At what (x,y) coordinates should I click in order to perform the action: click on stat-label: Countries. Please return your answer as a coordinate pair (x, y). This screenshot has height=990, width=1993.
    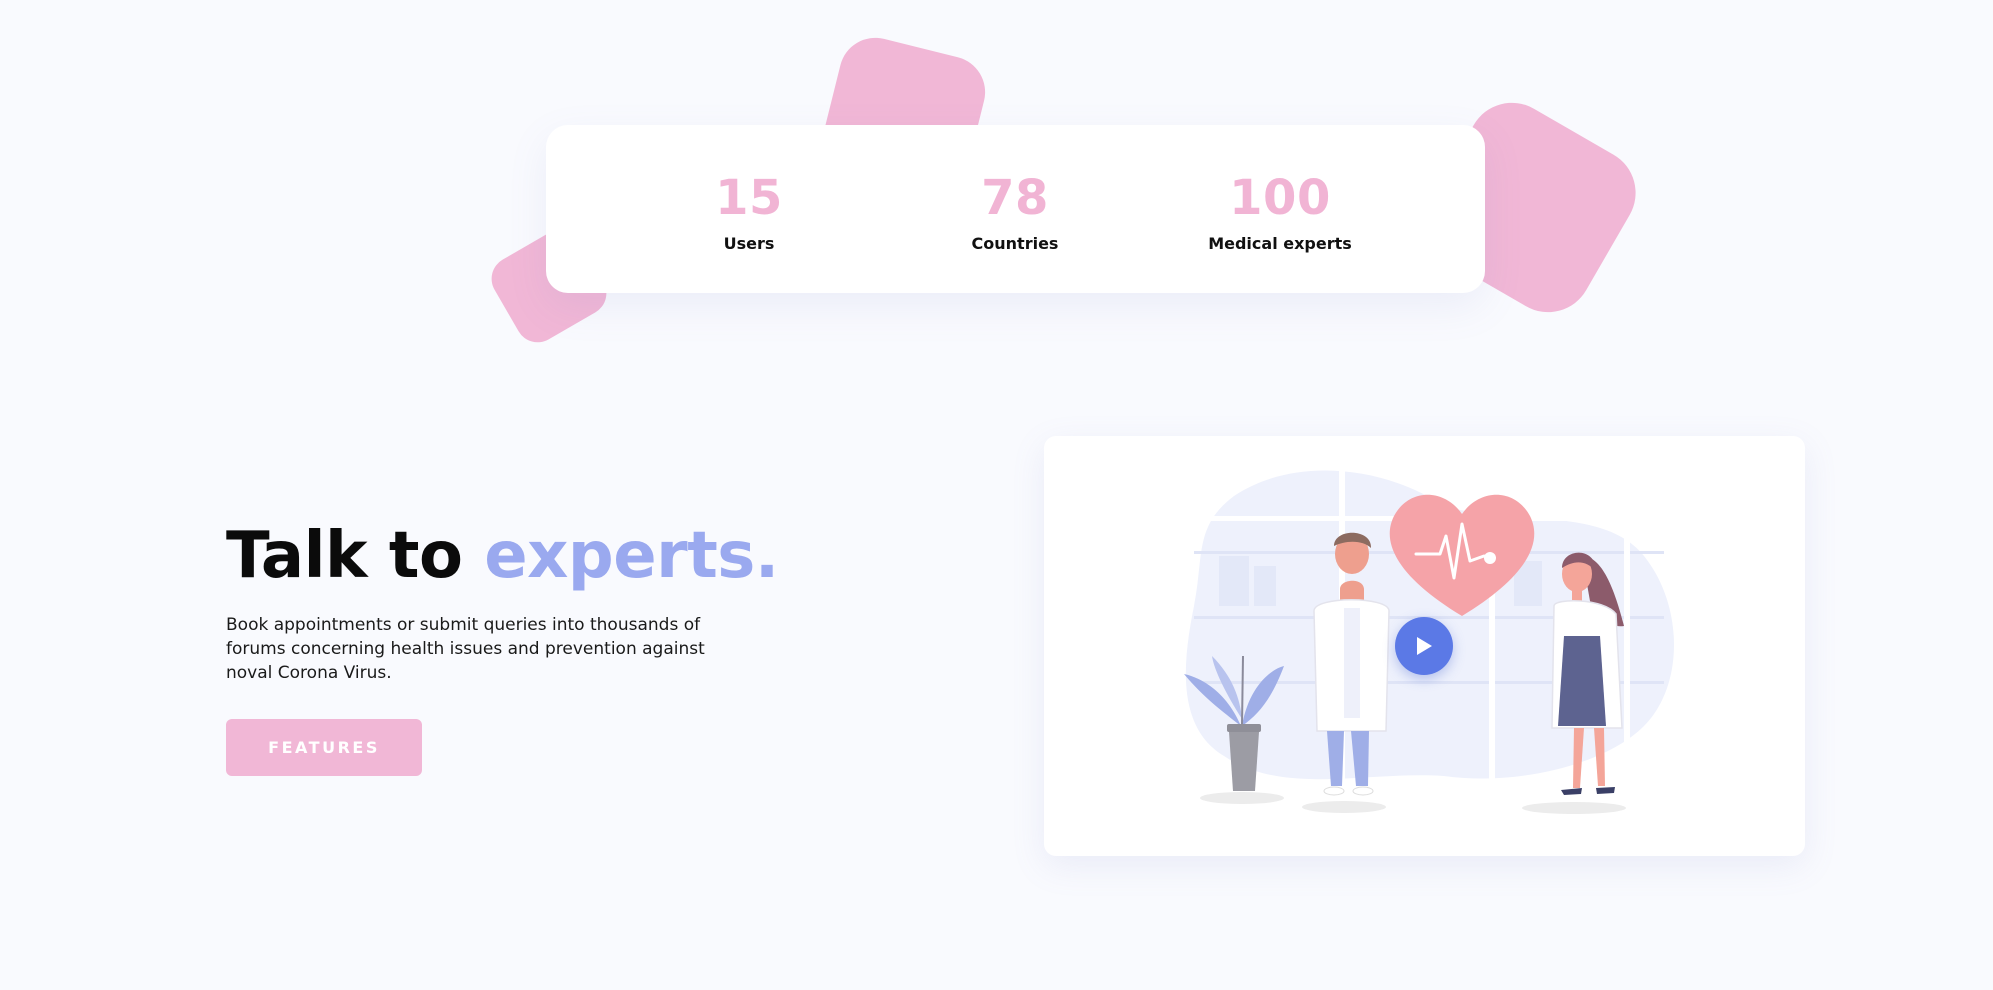
    Looking at the image, I should click on (1015, 243).